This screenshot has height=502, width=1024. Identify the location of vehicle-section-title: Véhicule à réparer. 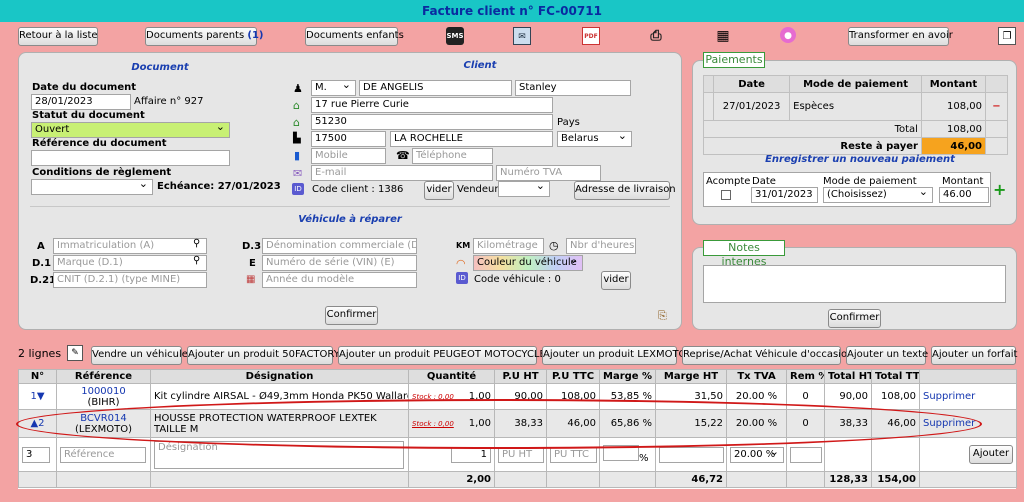
(350, 219).